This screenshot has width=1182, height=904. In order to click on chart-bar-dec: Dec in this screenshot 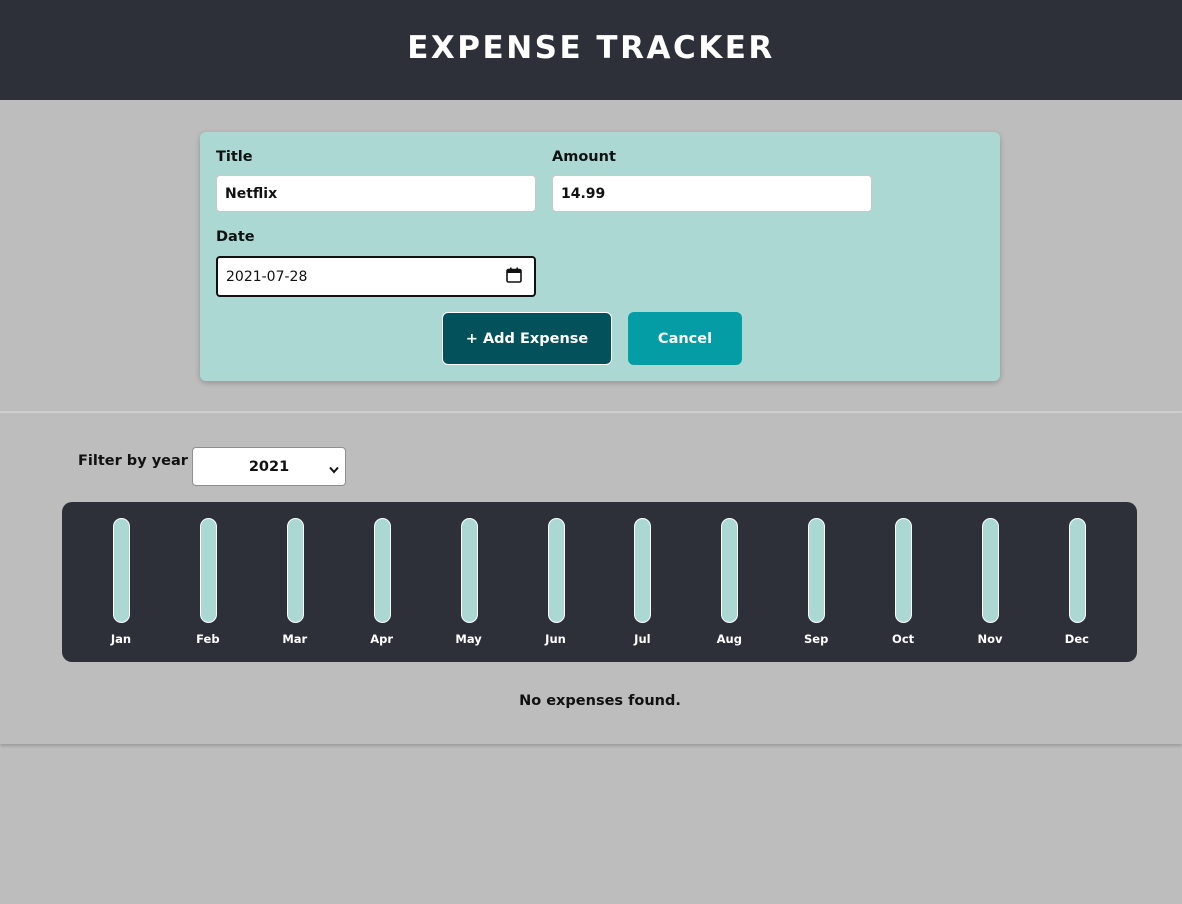, I will do `click(1077, 582)`.